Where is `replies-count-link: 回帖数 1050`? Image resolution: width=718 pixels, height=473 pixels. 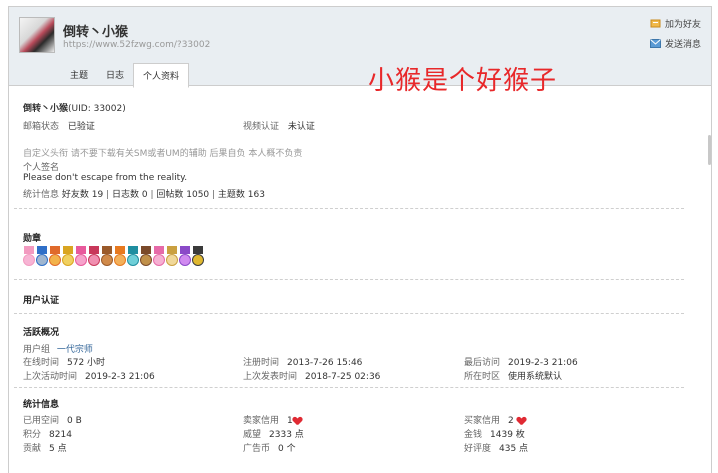
replies-count-link: 回帖数 1050 is located at coordinates (182, 195).